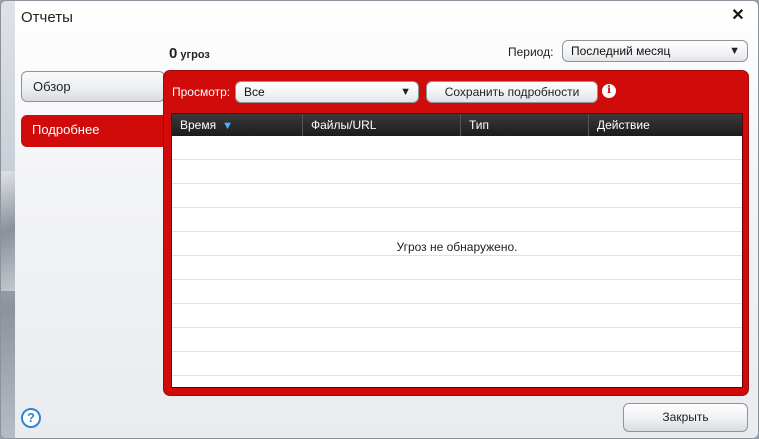 The height and width of the screenshot is (439, 759). I want to click on close-button: Закрыть, so click(685, 417).